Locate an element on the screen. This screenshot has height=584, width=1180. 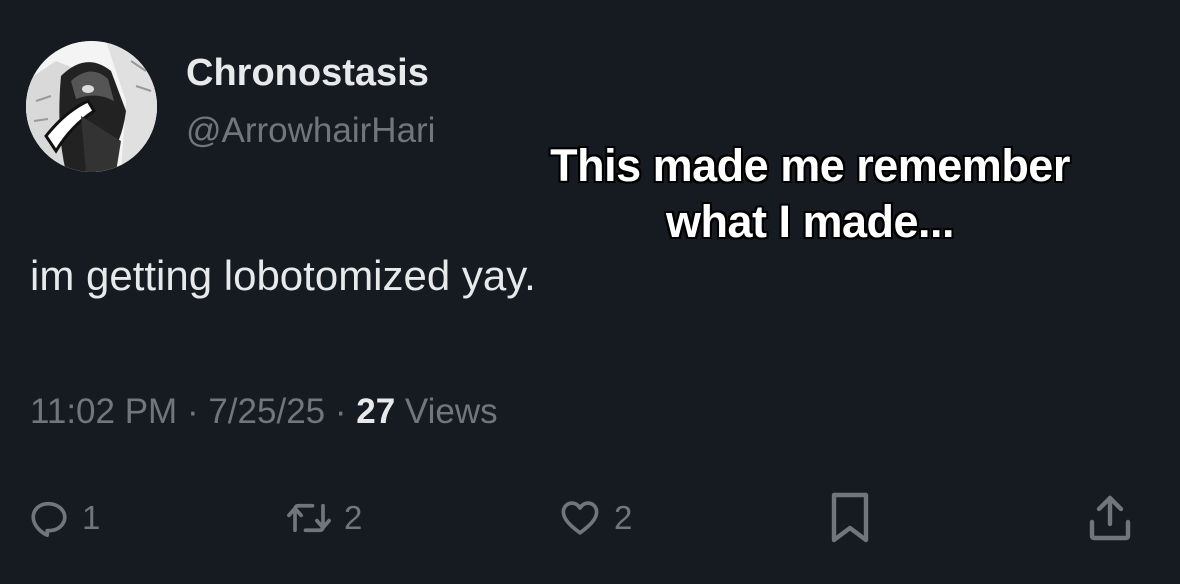
tweet-date: 7/25/25 is located at coordinates (266, 411).